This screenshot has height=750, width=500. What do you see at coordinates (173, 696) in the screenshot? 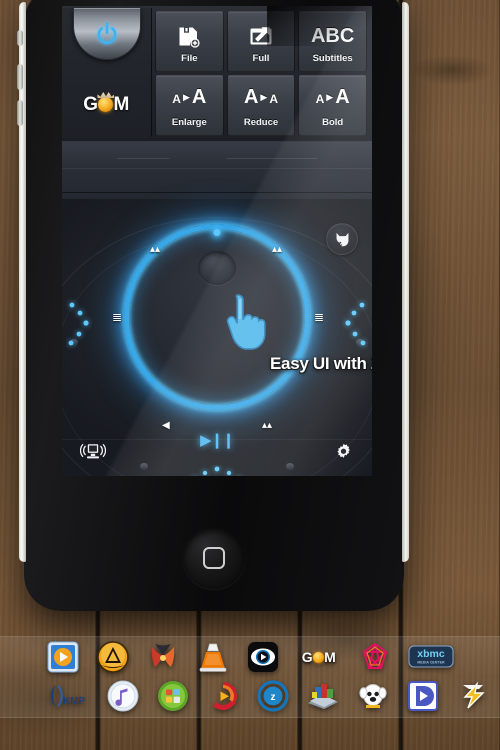
I see `dock-icon-wmp` at bounding box center [173, 696].